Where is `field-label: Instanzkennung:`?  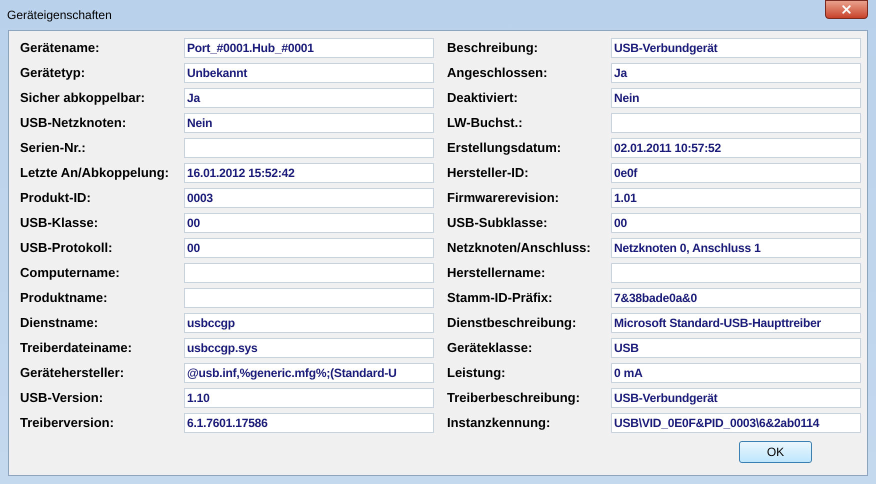 field-label: Instanzkennung: is located at coordinates (499, 423).